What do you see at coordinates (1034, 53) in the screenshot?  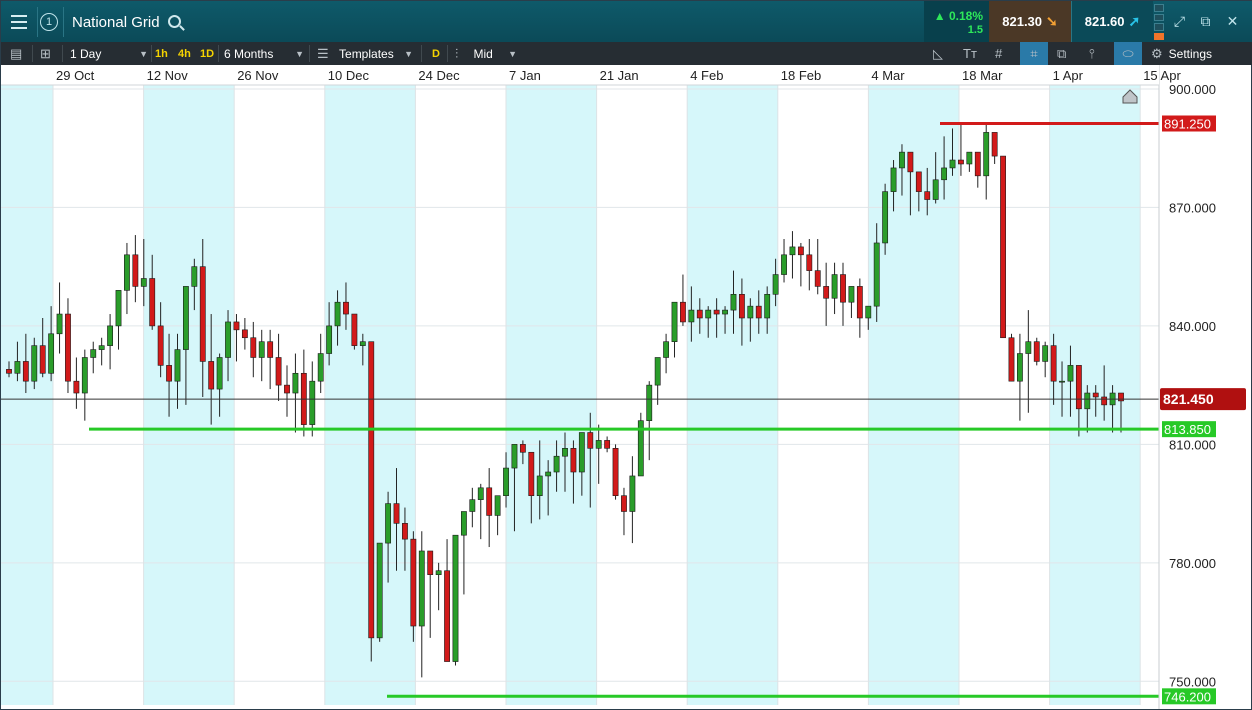 I see `crosshair-icon: ⌗` at bounding box center [1034, 53].